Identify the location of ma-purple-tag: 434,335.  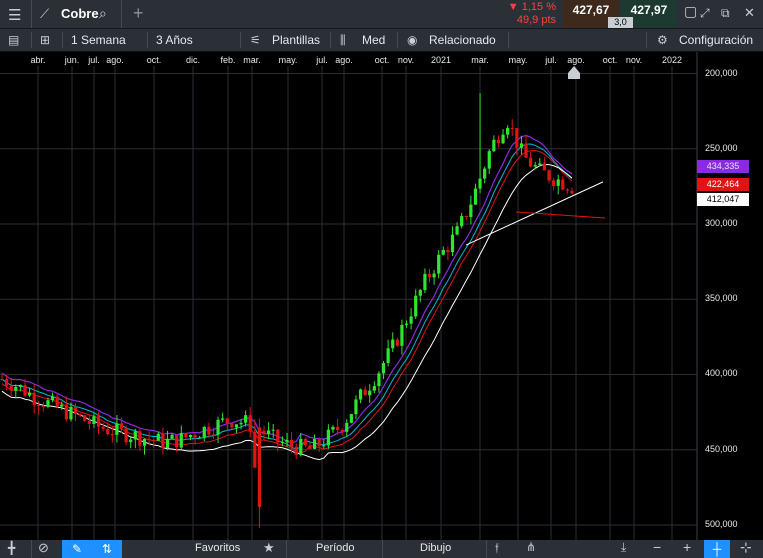
(723, 166).